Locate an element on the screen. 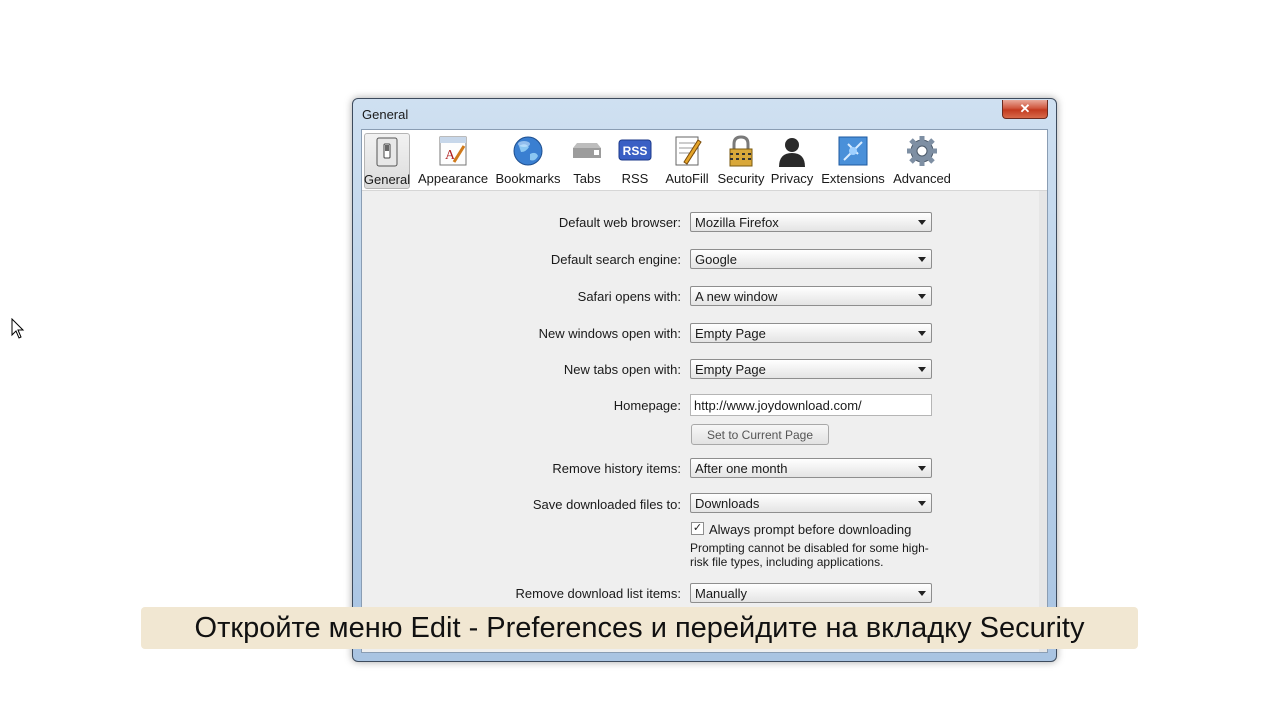 The image size is (1280, 720). always-prompt-checkbox: ✓ is located at coordinates (697, 528).